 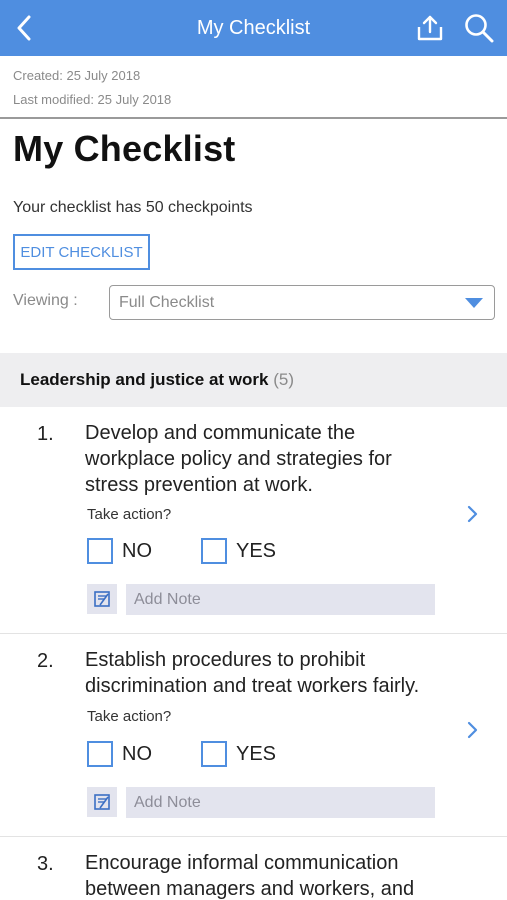 What do you see at coordinates (92, 99) in the screenshot?
I see `last-modified-date: Last modified: 25 July 2018` at bounding box center [92, 99].